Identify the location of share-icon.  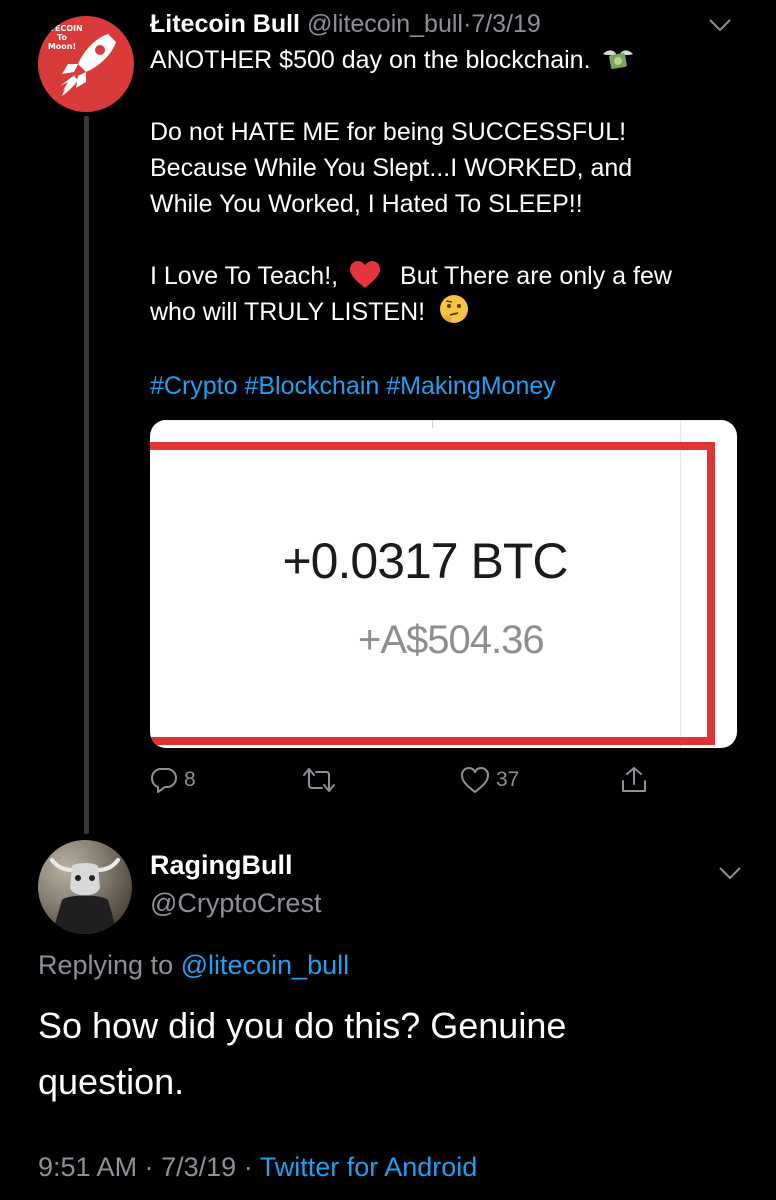
(634, 779).